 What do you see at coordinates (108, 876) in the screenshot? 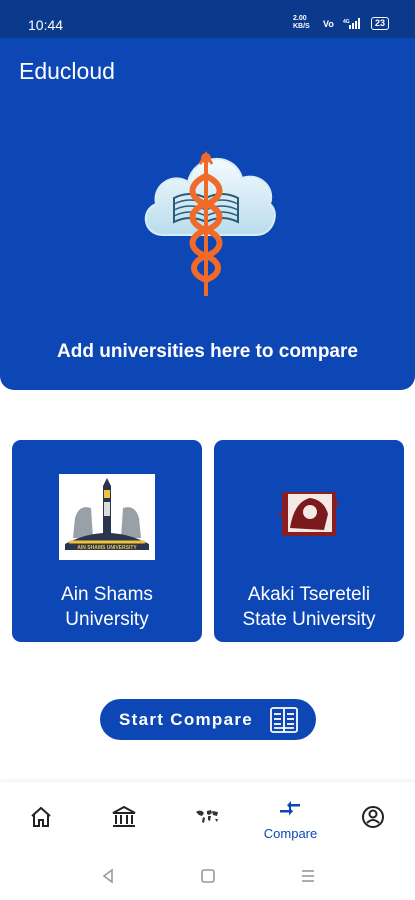
I see `back-icon` at bounding box center [108, 876].